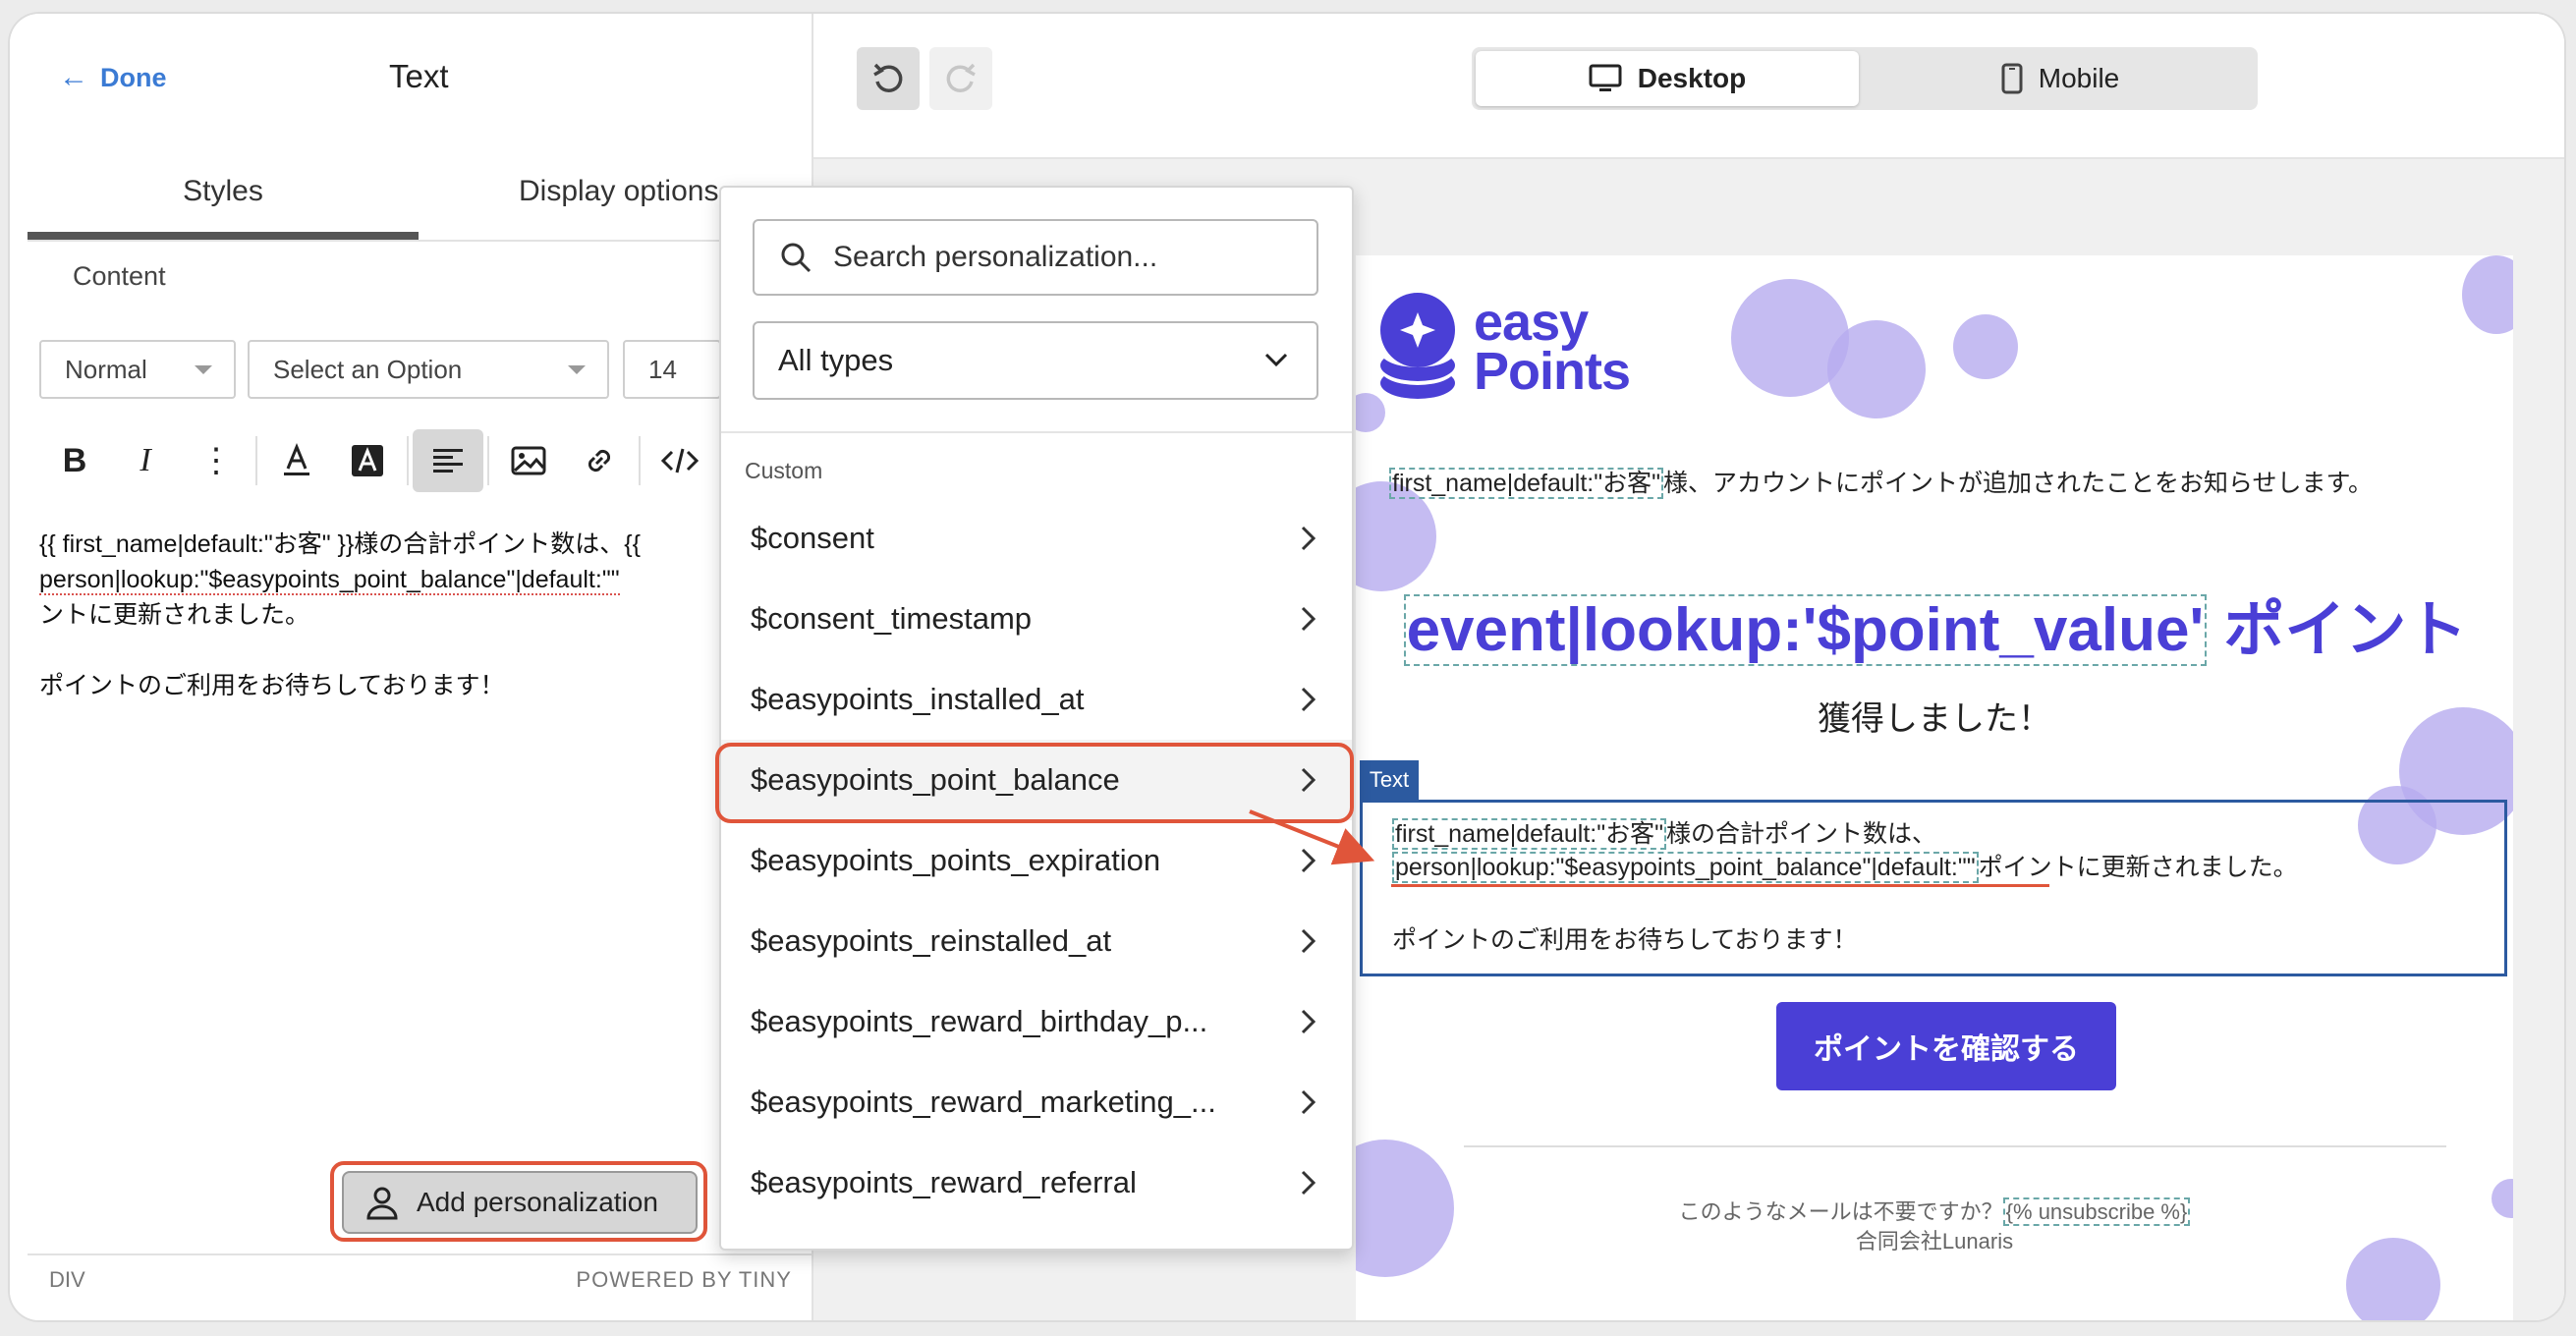 The height and width of the screenshot is (1336, 2576). What do you see at coordinates (216, 460) in the screenshot?
I see `more-icon: ⋮` at bounding box center [216, 460].